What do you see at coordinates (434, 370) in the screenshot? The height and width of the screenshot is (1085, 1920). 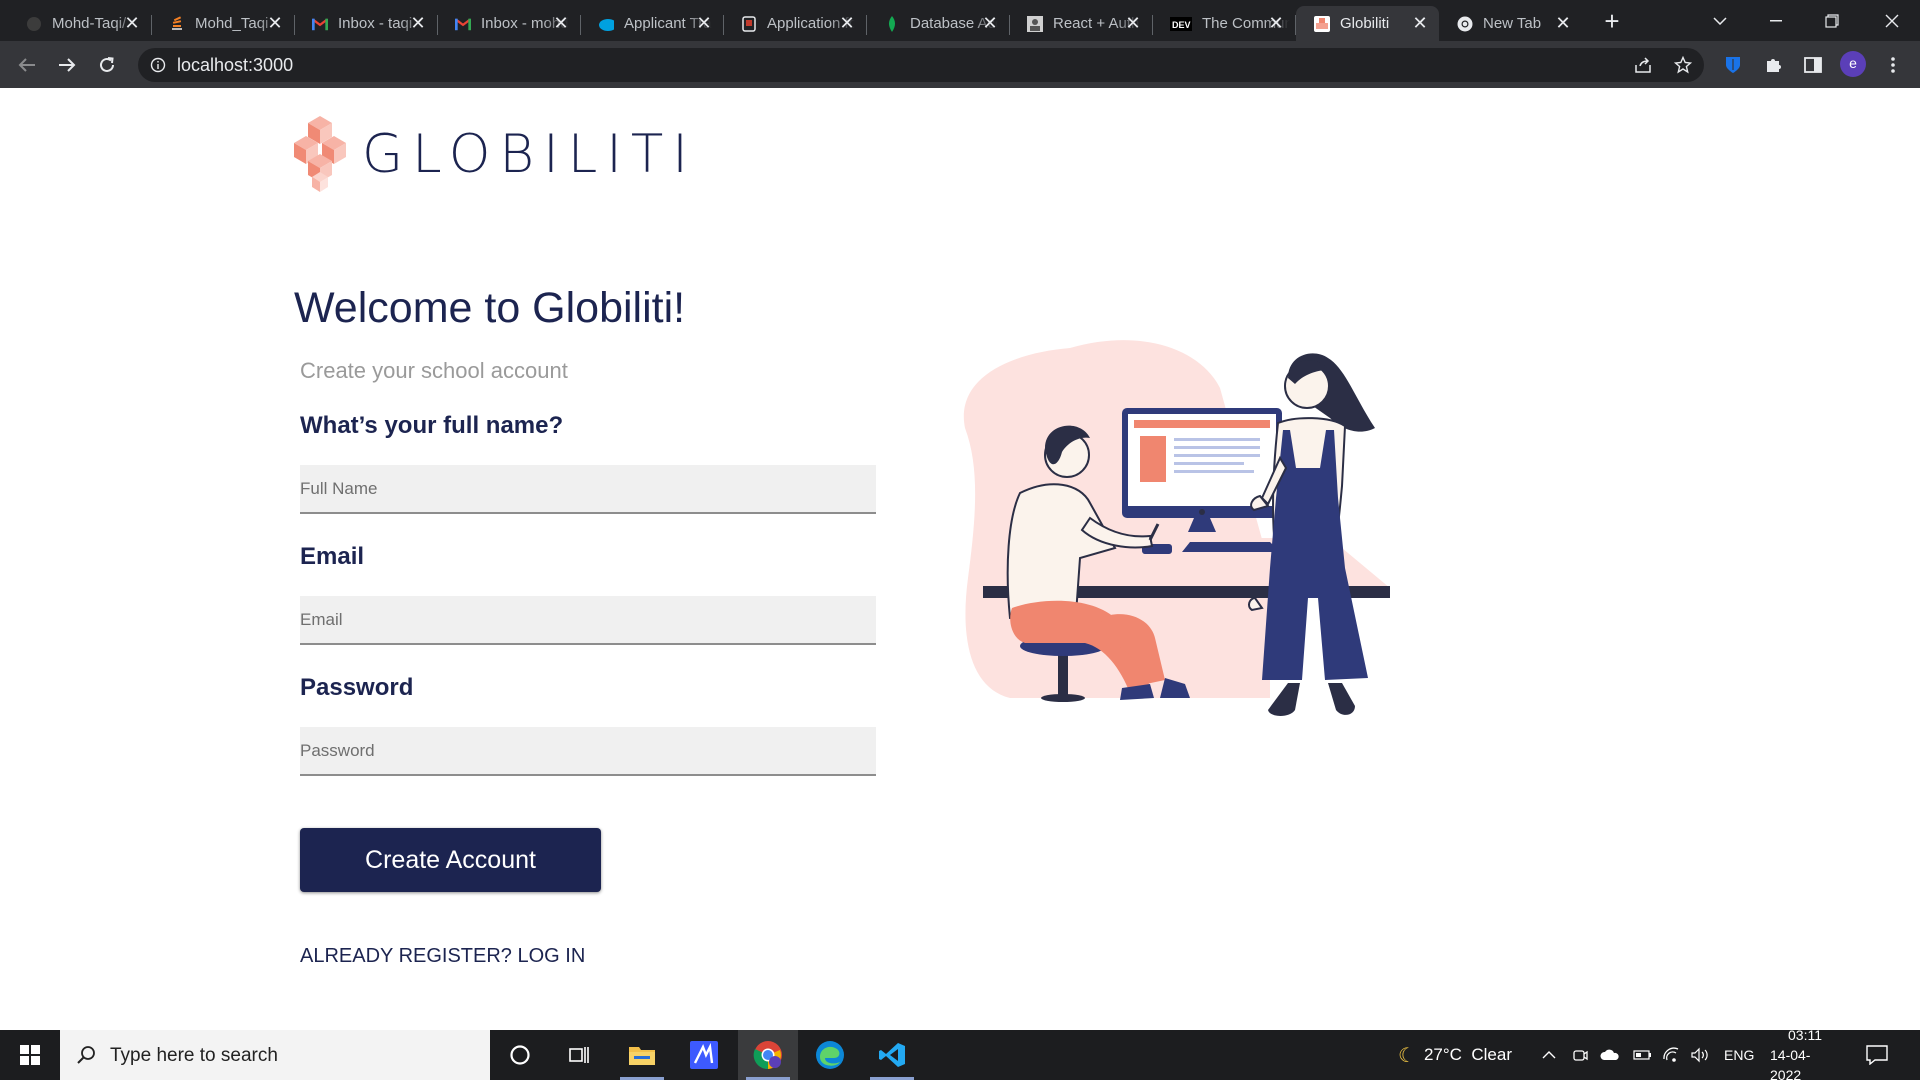 I see `page-subtitle: Create your school account` at bounding box center [434, 370].